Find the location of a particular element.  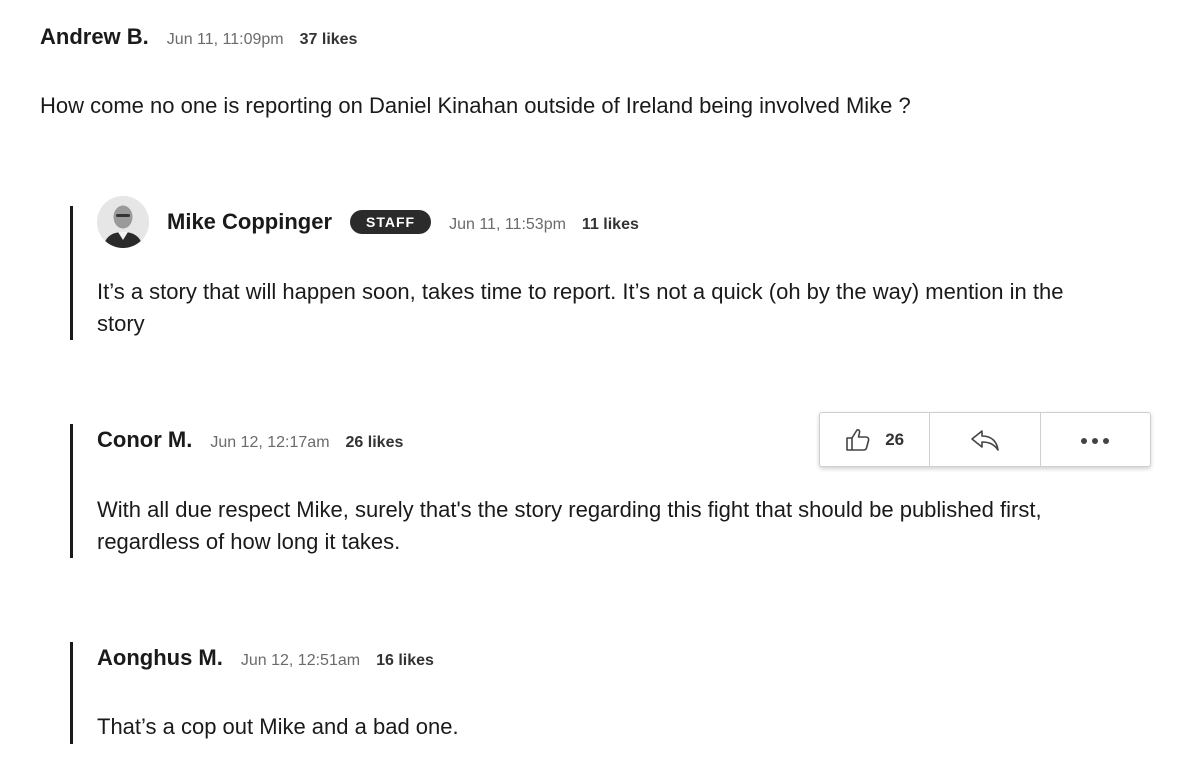

reply-icon is located at coordinates (985, 440).